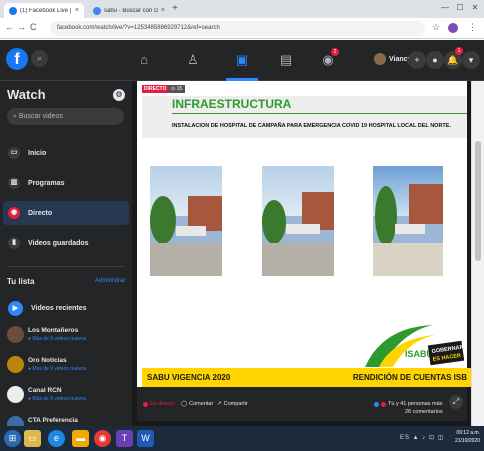 Image resolution: width=484 pixels, height=451 pixels. What do you see at coordinates (80, 438) in the screenshot?
I see `folder-icon: ▬` at bounding box center [80, 438].